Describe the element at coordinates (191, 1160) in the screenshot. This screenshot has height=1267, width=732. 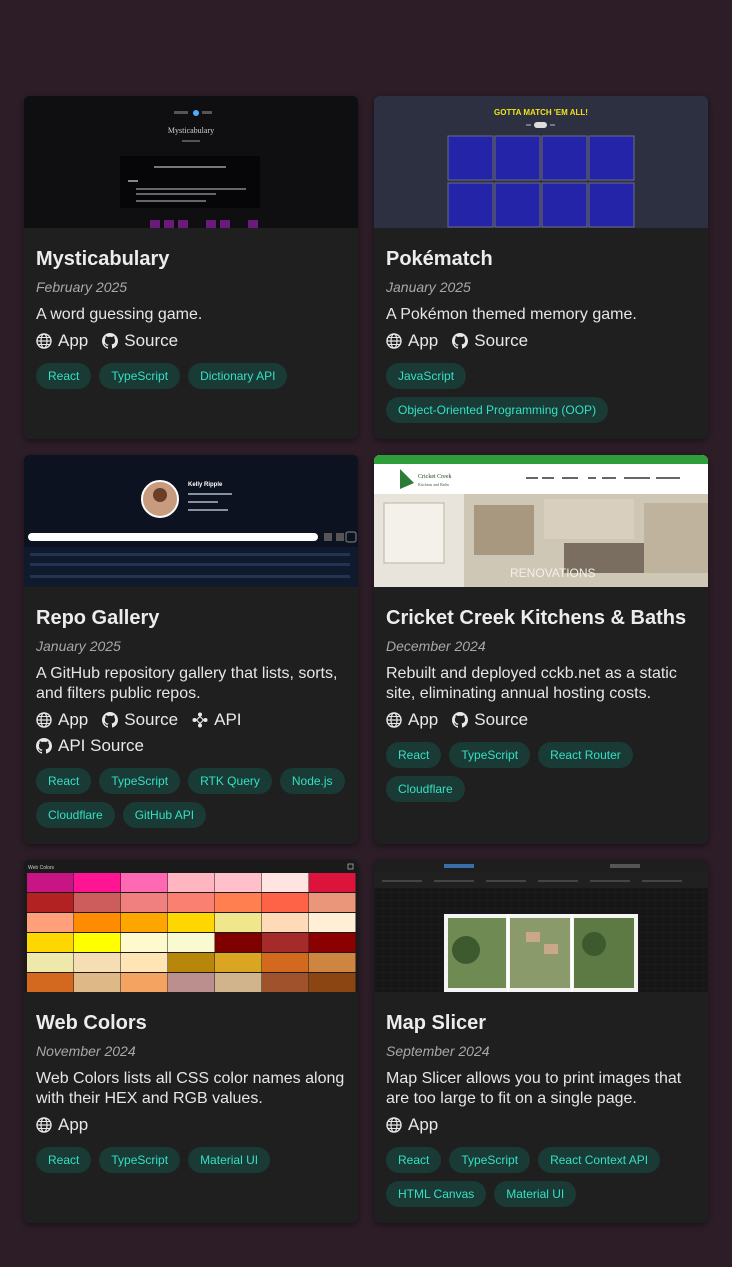
I see `tag-list: React TypeScript Material UI` at that location.